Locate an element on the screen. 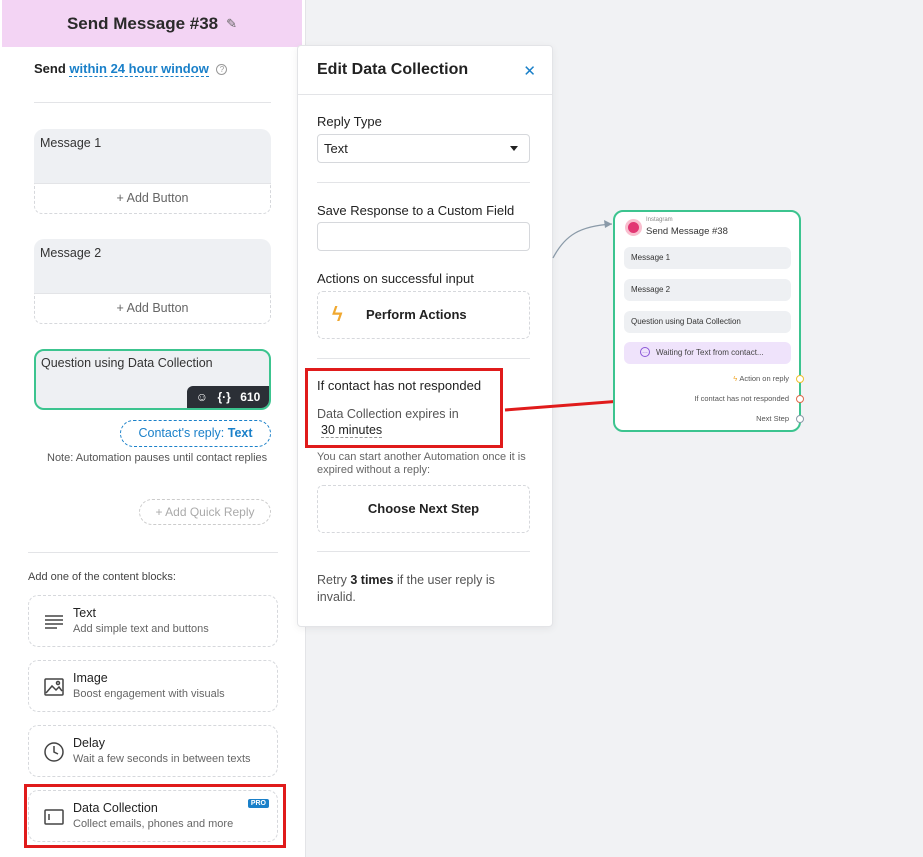 The image size is (923, 857). node-platform: Instagram is located at coordinates (659, 220).